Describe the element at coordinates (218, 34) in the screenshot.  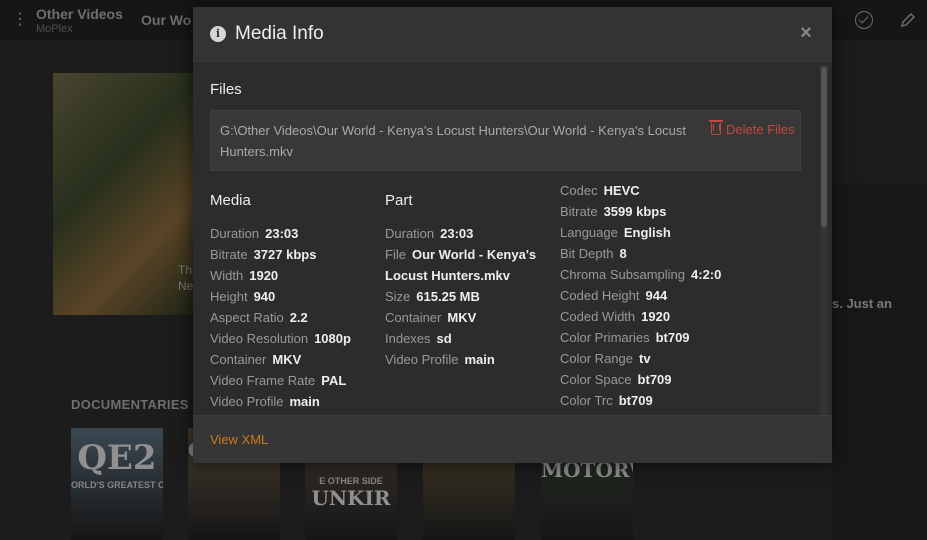
I see `info-icon: i` at that location.